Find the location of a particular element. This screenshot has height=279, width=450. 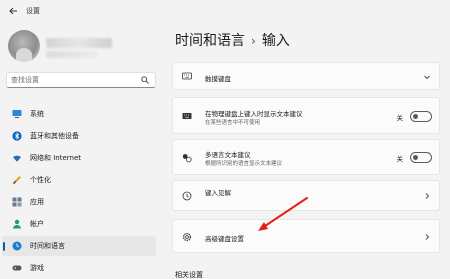

sidebar-item-accounts: 帐户 is located at coordinates (79, 224).